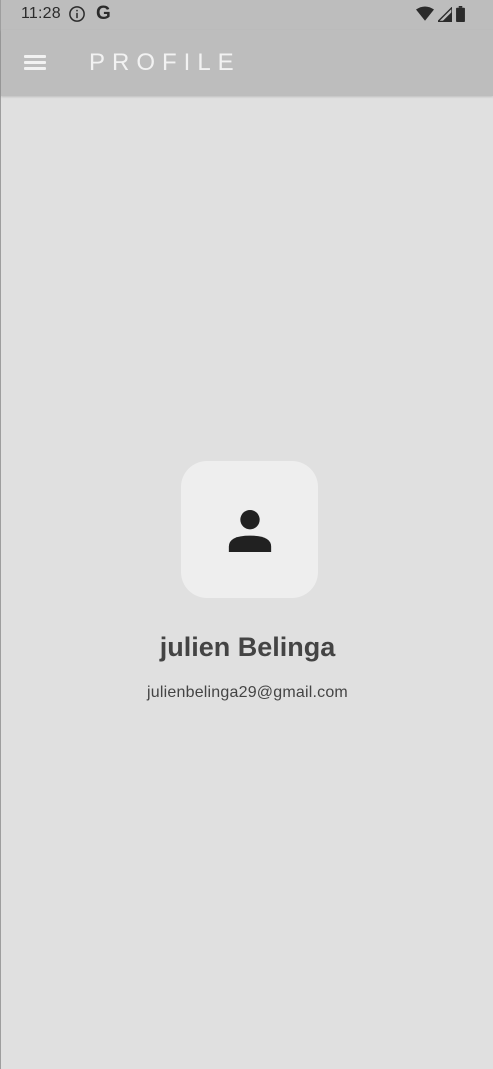 Image resolution: width=493 pixels, height=1069 pixels. I want to click on app-bar: PROFILE, so click(247, 63).